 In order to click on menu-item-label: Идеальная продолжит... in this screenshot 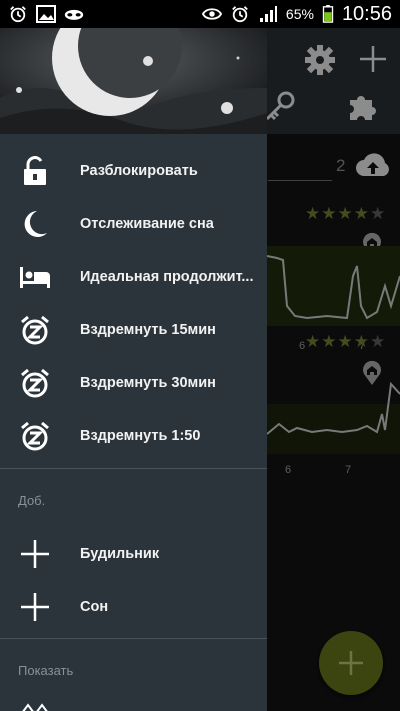, I will do `click(167, 276)`.